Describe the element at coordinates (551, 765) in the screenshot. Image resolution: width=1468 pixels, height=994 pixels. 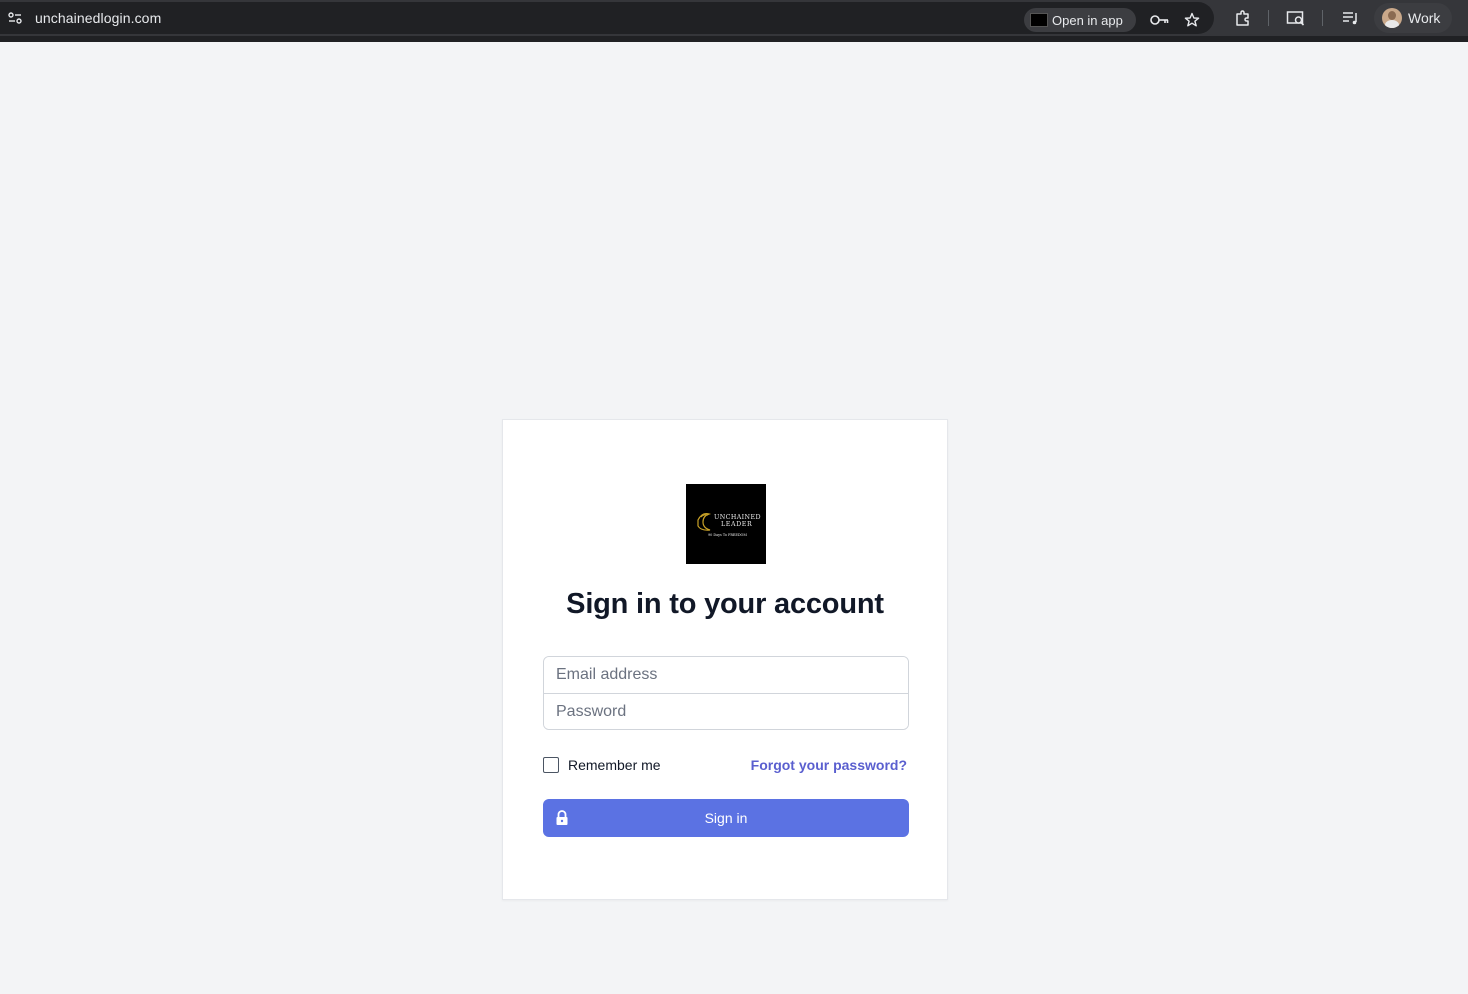
I see `remember-me-checkbox` at that location.